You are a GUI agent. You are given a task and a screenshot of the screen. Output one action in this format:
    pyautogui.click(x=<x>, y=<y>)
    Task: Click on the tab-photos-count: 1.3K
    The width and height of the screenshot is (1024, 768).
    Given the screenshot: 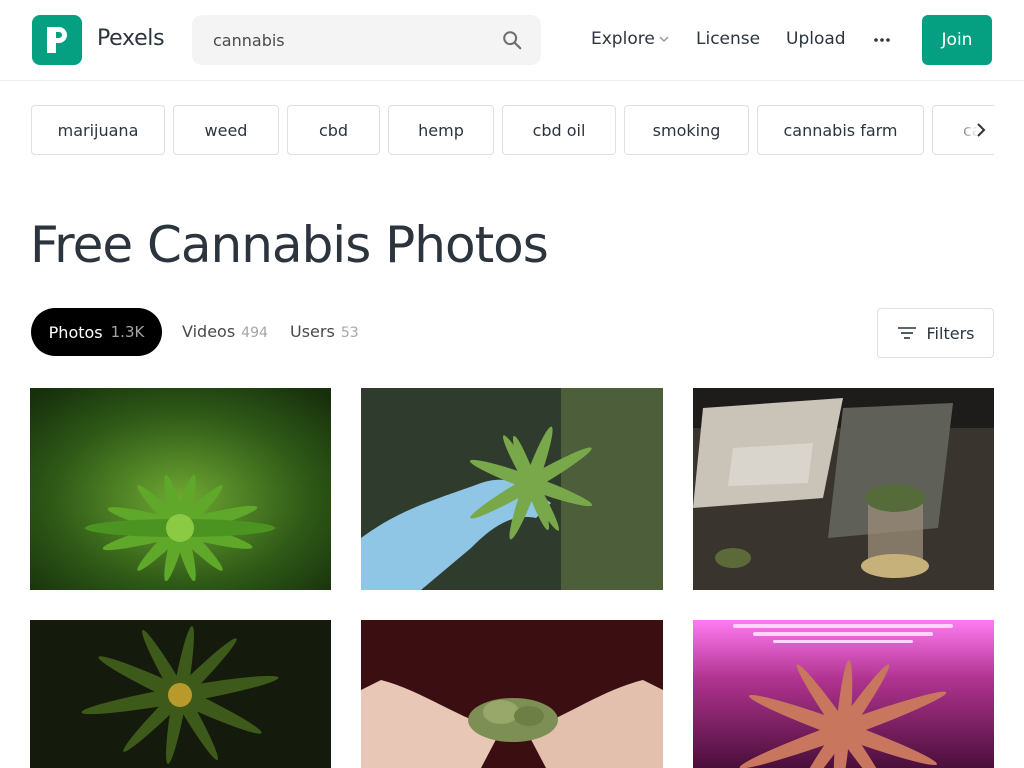 What is the action you would take?
    pyautogui.click(x=127, y=332)
    